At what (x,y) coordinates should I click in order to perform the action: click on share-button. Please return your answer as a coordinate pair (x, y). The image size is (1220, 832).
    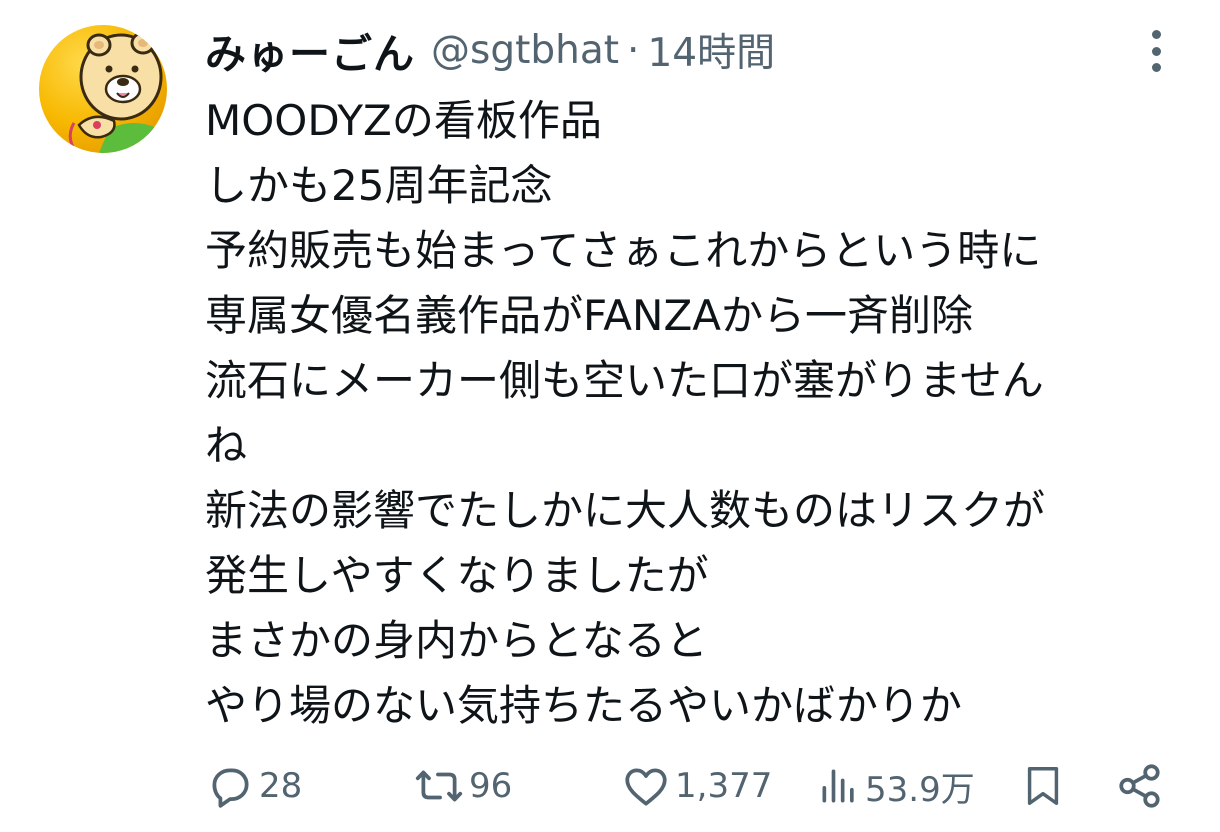
    Looking at the image, I should click on (1140, 786).